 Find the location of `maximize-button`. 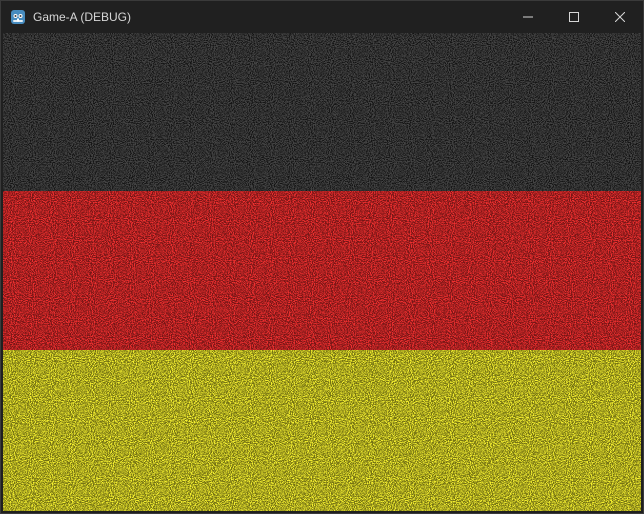

maximize-button is located at coordinates (574, 17).